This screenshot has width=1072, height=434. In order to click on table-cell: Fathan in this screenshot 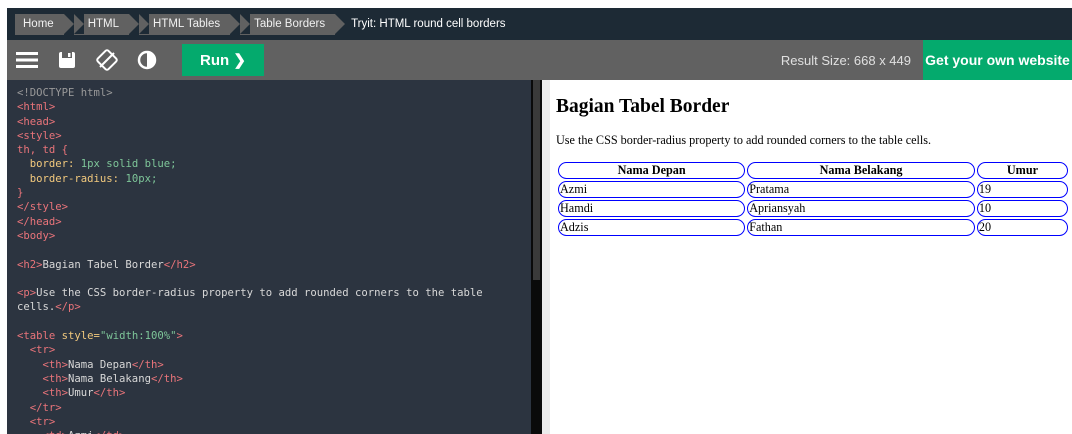, I will do `click(861, 227)`.